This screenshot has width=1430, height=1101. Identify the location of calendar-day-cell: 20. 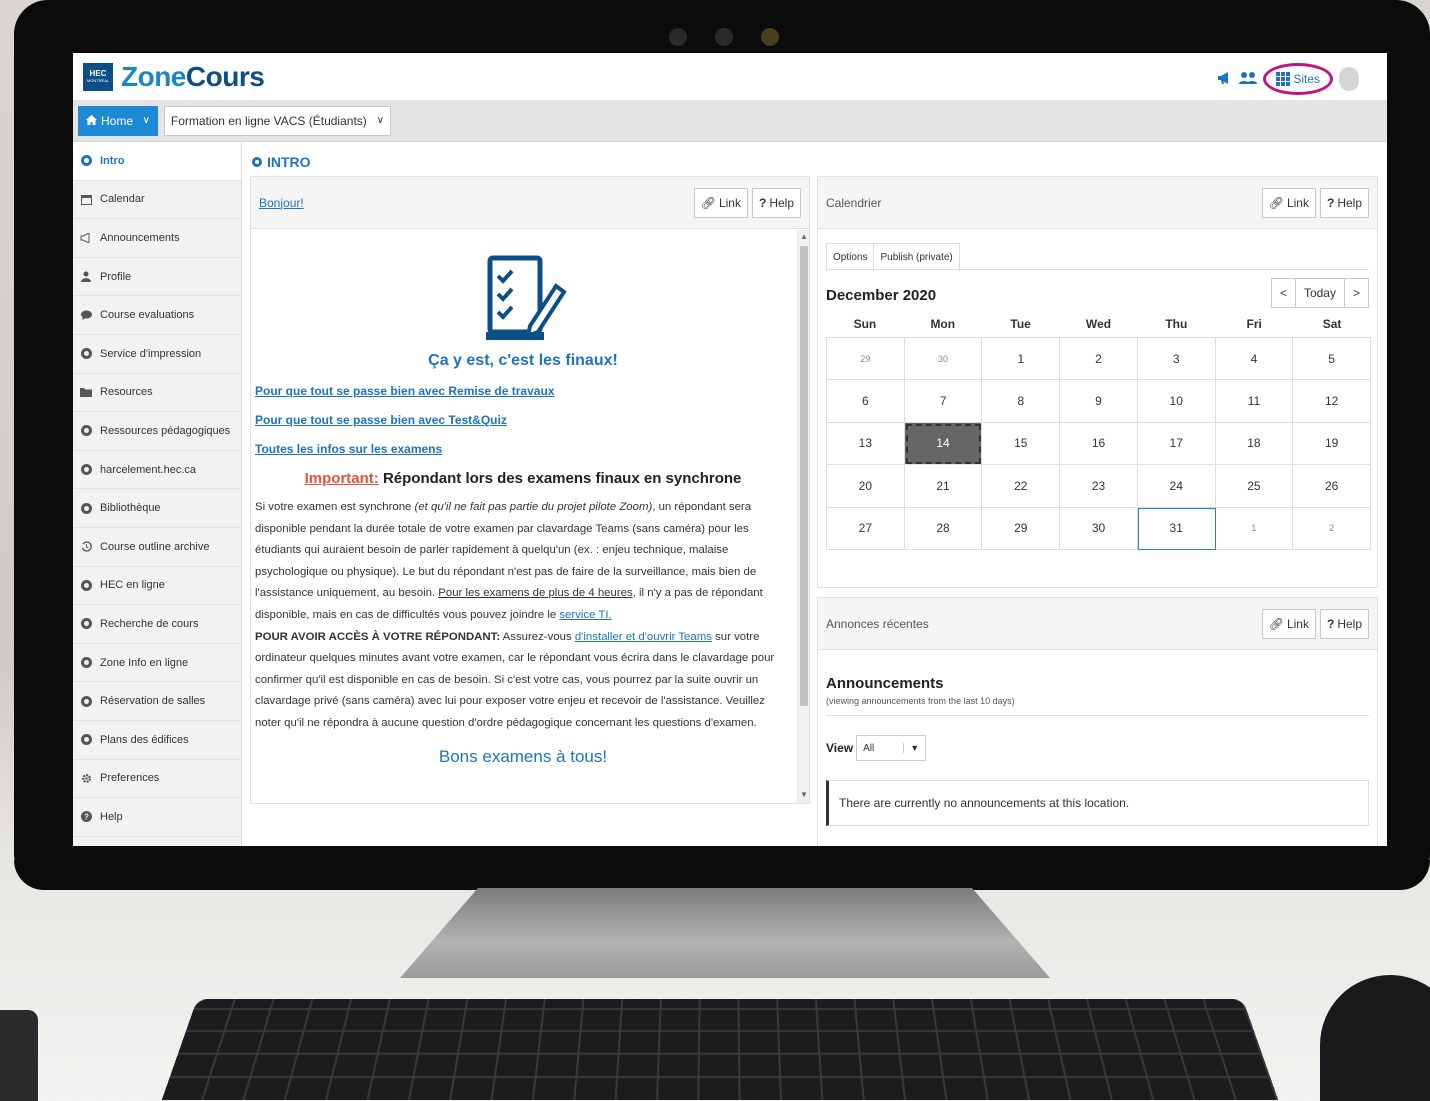
(866, 486).